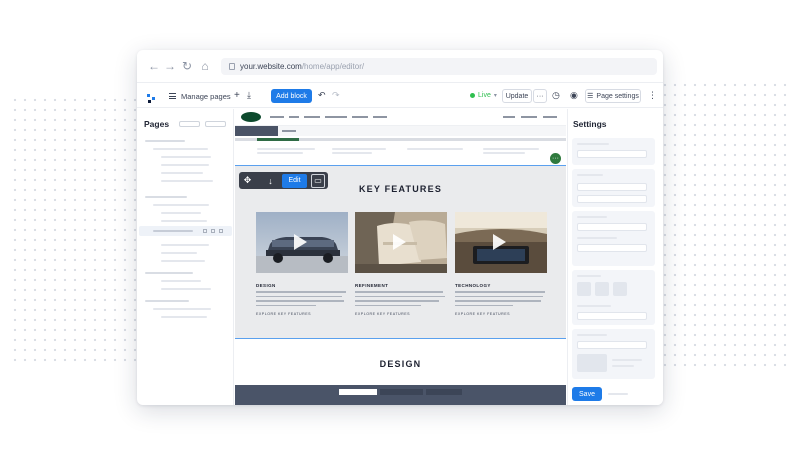 The image size is (800, 450). Describe the element at coordinates (205, 231) in the screenshot. I see `page-copy-icon` at that location.